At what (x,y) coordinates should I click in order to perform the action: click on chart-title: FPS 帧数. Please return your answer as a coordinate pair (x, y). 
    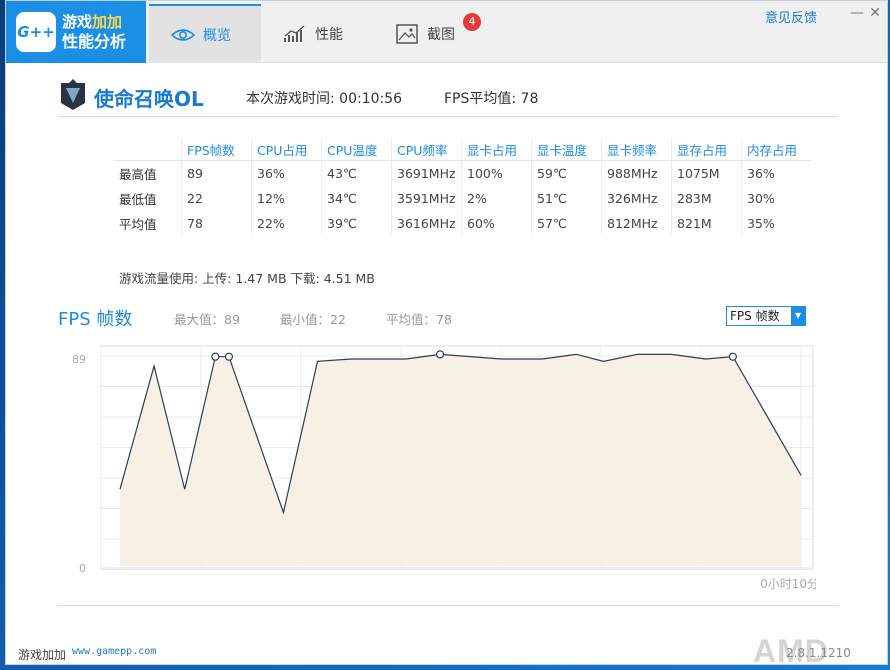
    Looking at the image, I should click on (95, 319).